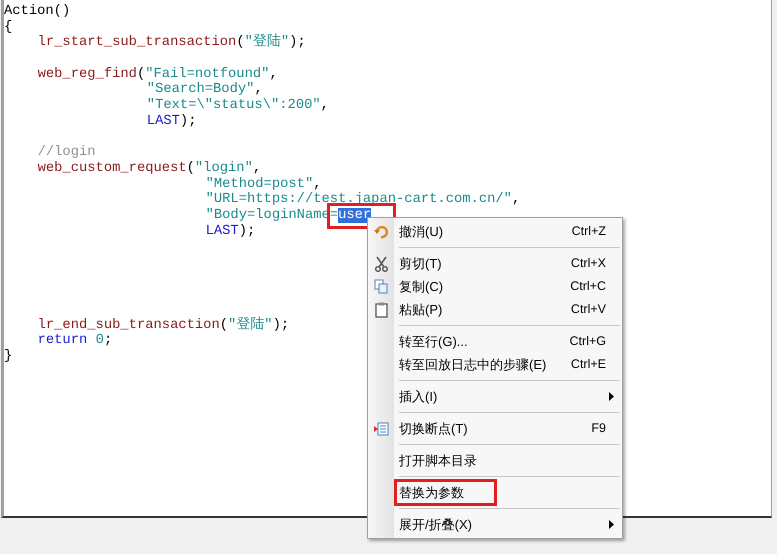 The width and height of the screenshot is (777, 554). Describe the element at coordinates (588, 365) in the screenshot. I see `shortcut-label: Ctrl+E` at that location.